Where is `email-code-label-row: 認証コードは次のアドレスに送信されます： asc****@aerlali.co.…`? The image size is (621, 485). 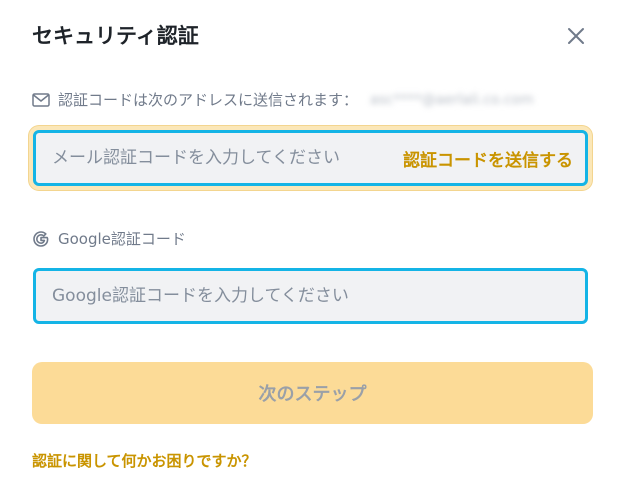 email-code-label-row: 認証コードは次のアドレスに送信されます： asc****@aerlali.co.… is located at coordinates (283, 100).